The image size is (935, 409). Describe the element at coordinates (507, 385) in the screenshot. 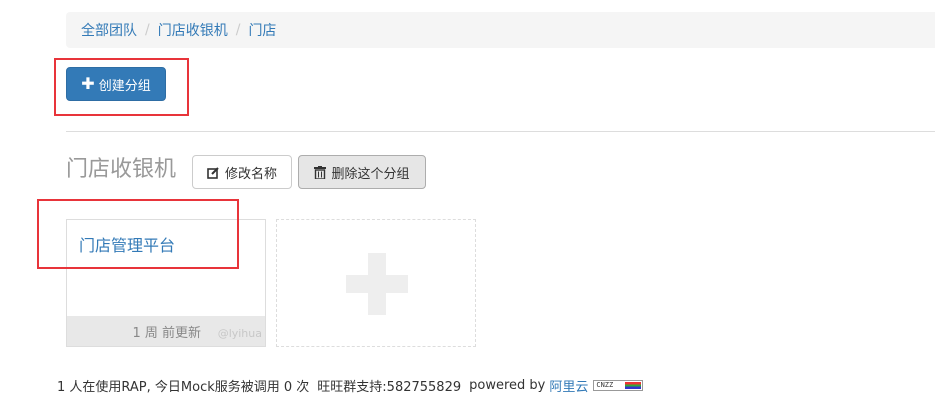

I see `footer-powered-by: powered by` at that location.